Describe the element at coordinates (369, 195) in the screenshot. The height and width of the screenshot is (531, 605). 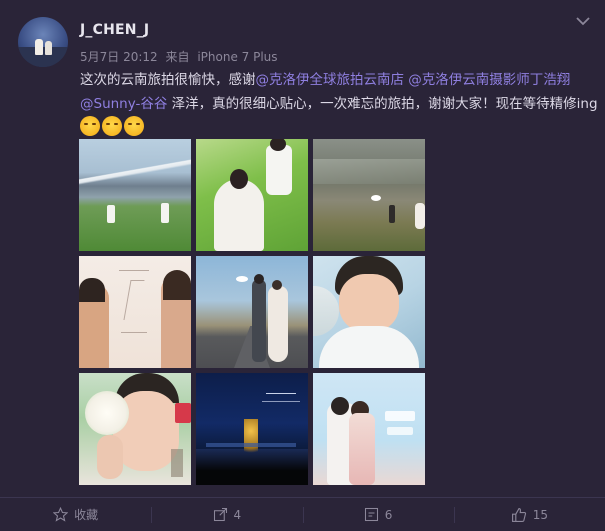
I see `photo-plateau-couple` at that location.